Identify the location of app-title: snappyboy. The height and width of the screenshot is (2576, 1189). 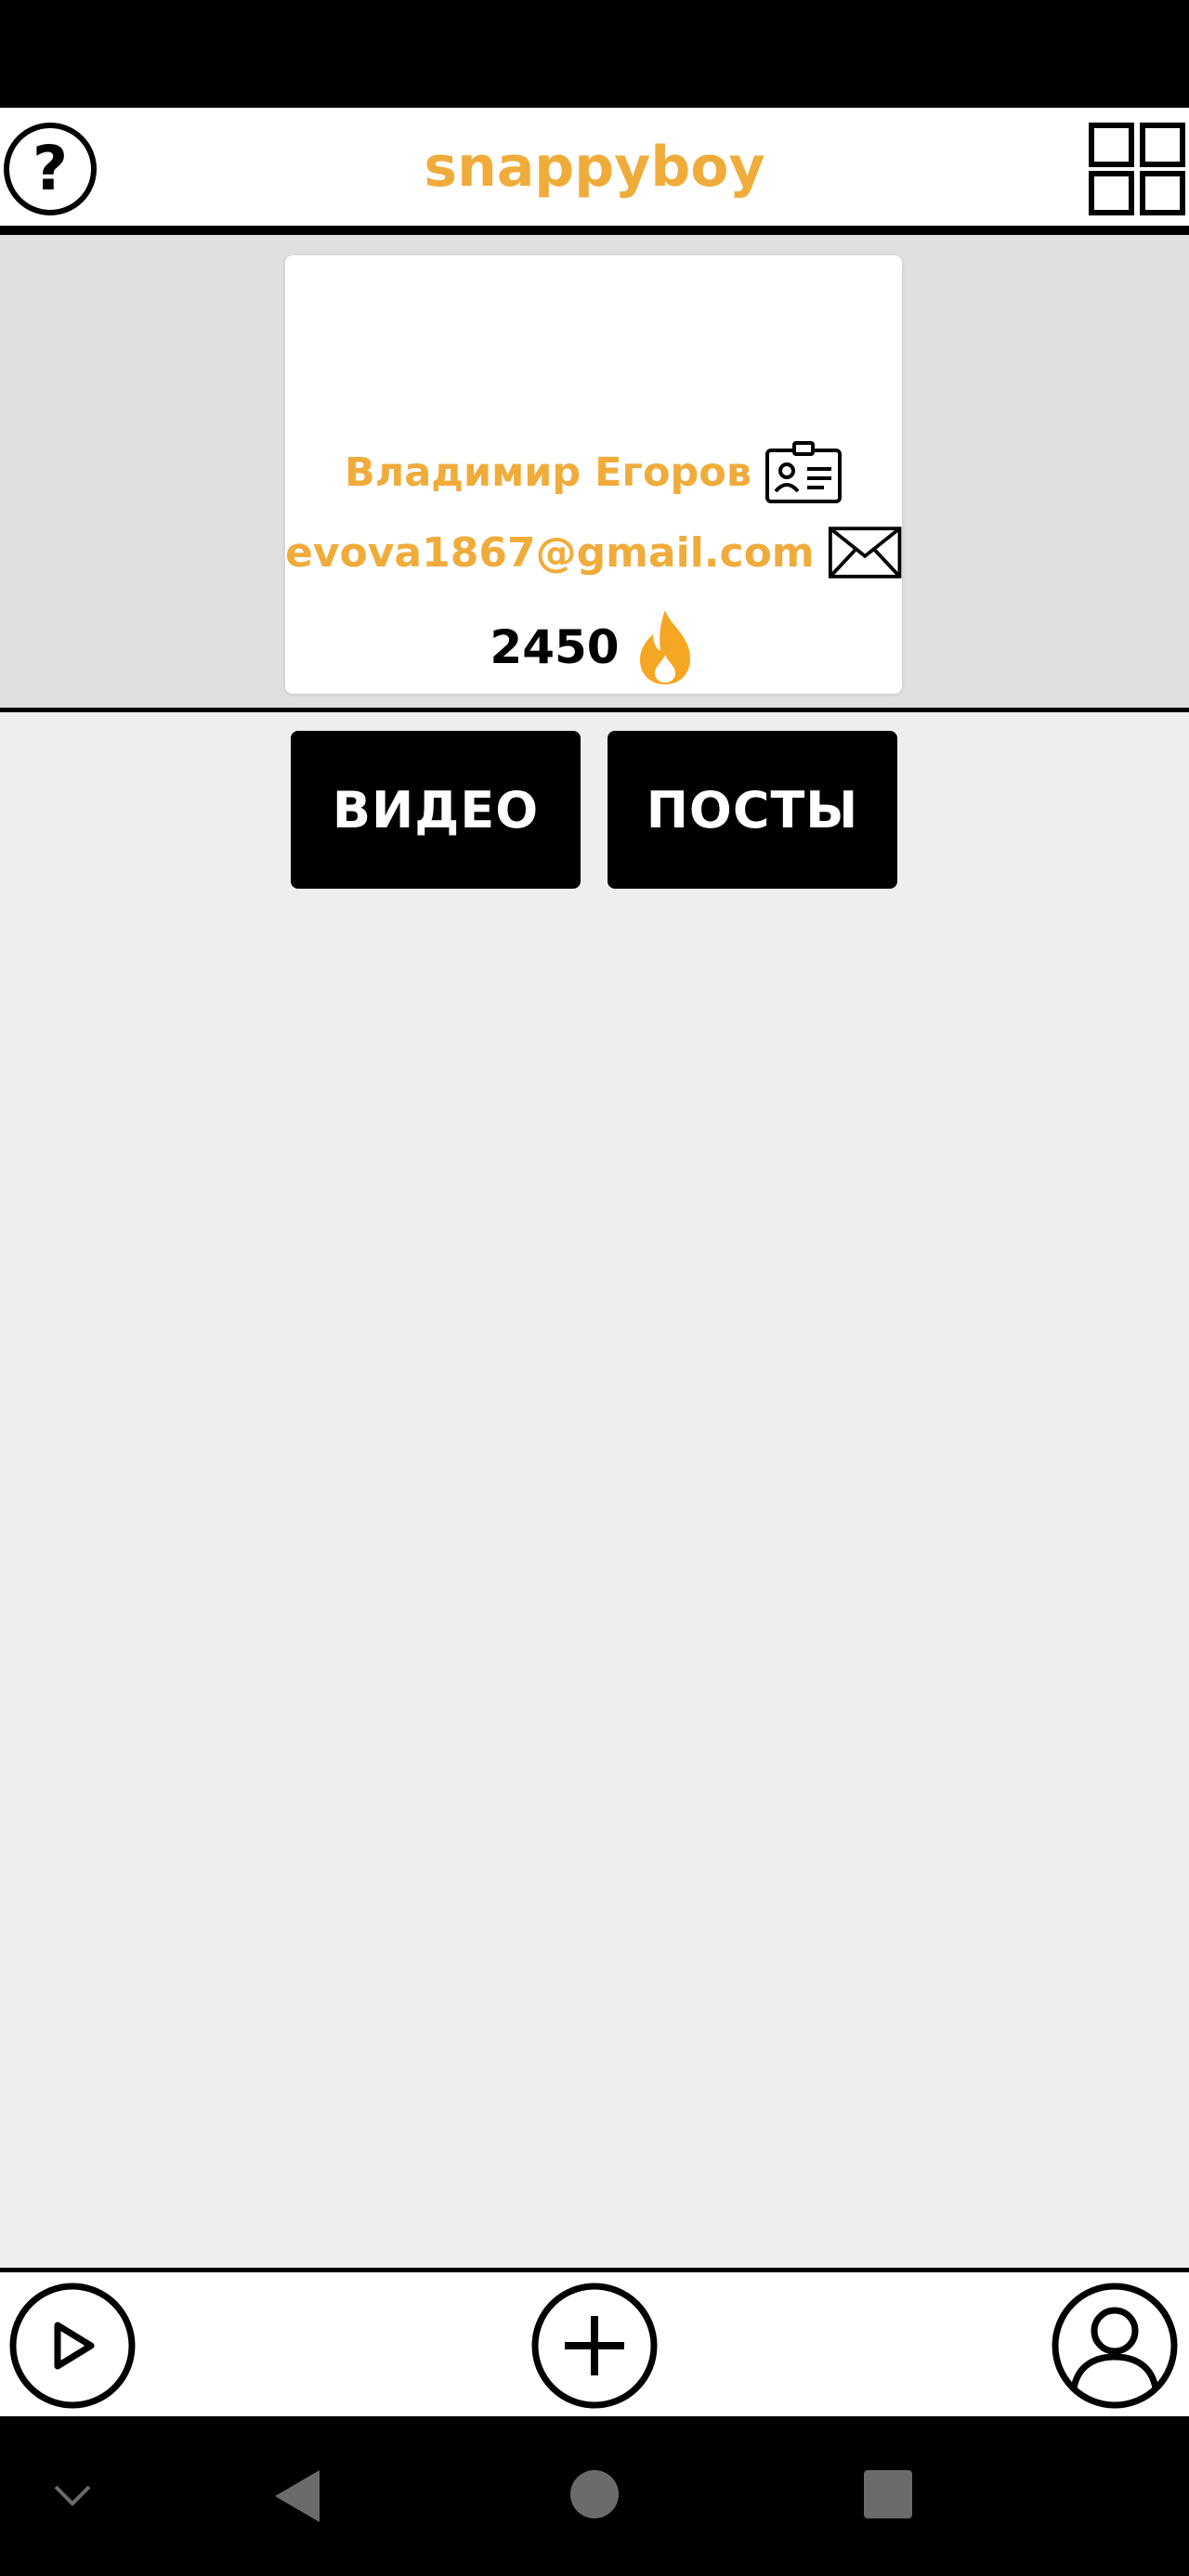
(594, 167).